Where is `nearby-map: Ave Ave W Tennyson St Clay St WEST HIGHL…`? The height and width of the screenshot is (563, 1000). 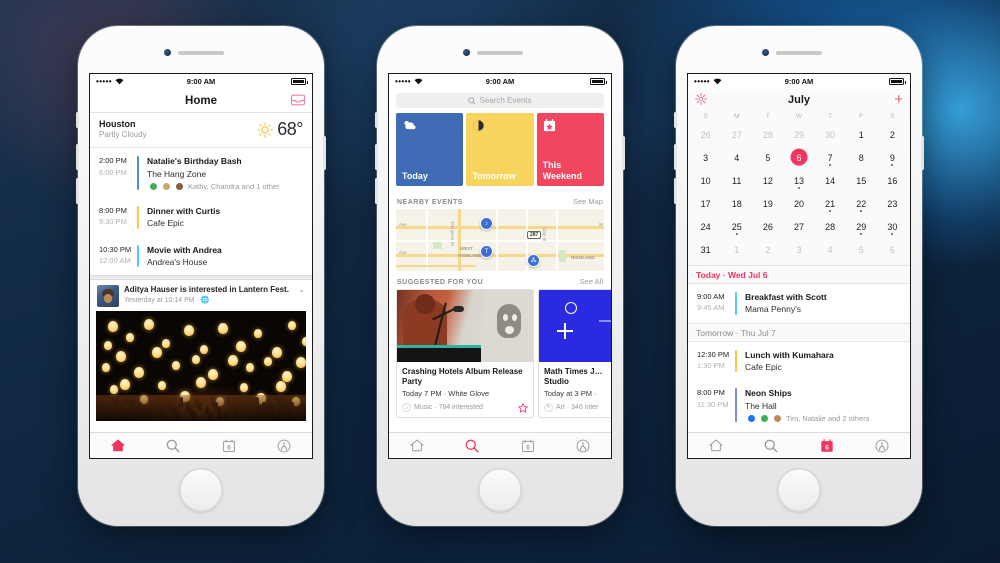
nearby-map: Ave Ave W Tennyson St Clay St WEST HIGHL… is located at coordinates (500, 240).